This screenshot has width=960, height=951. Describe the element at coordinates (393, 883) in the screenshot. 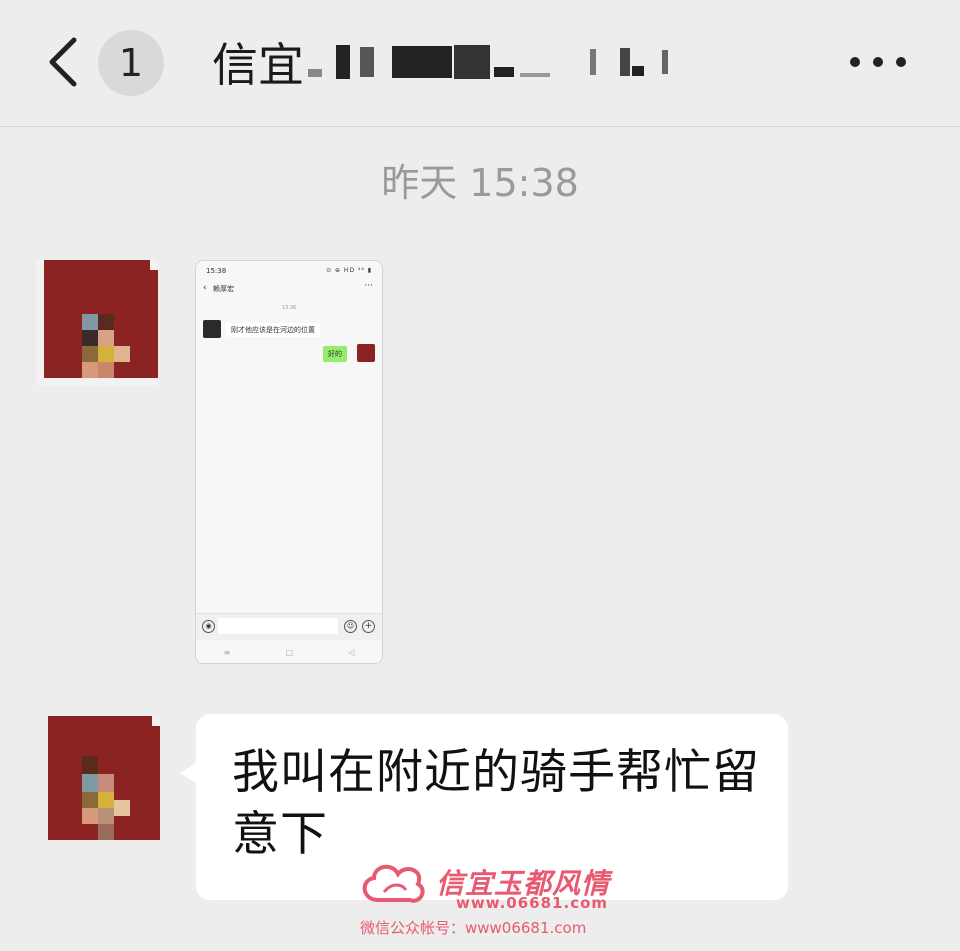

I see `watermark-logo-icon` at that location.